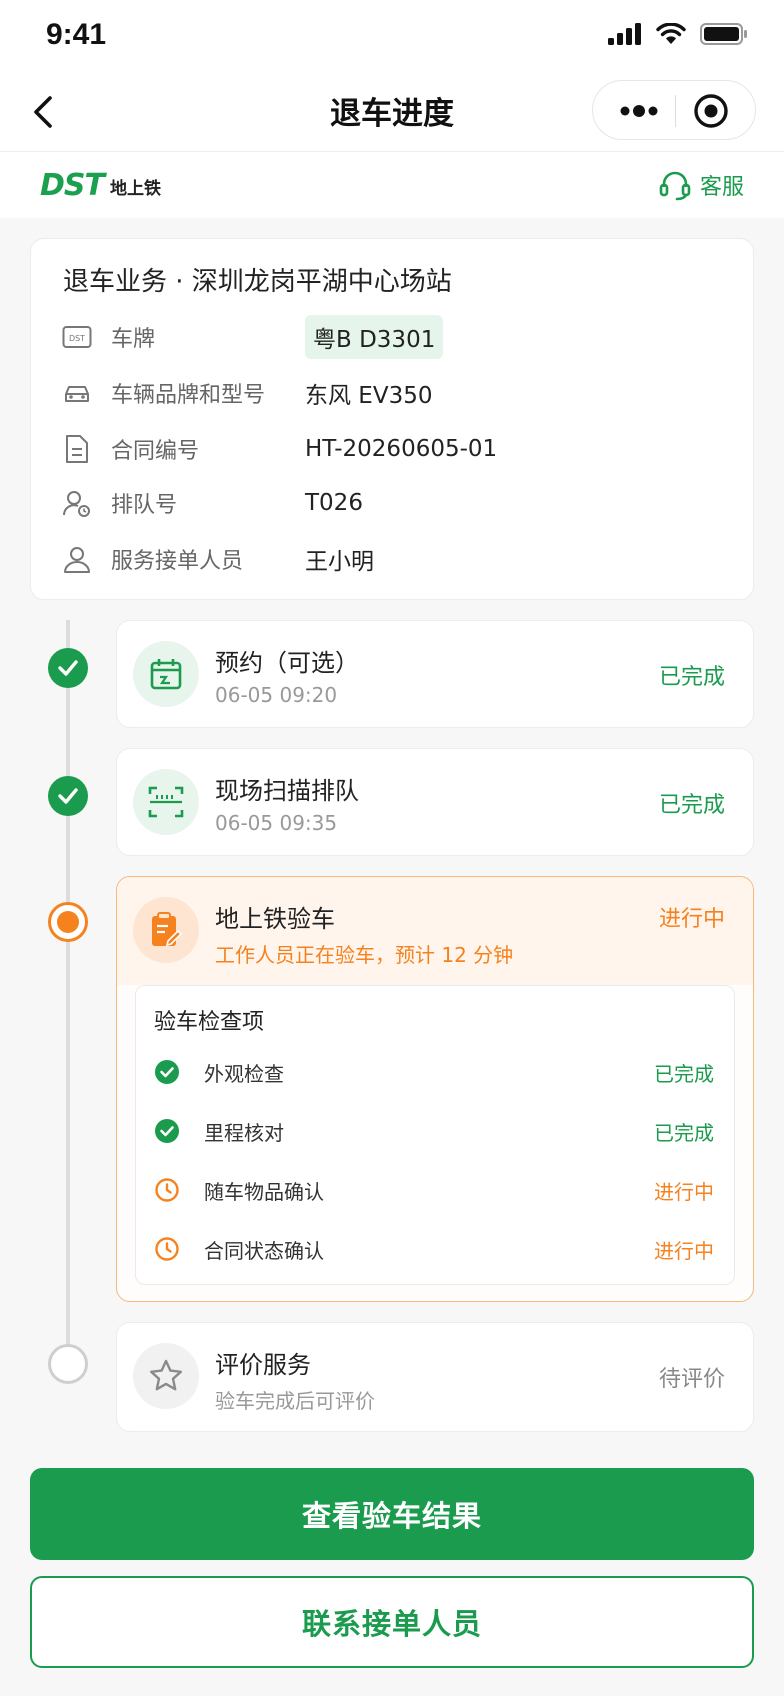 This screenshot has width=784, height=1696. What do you see at coordinates (263, 1365) in the screenshot?
I see `step-title: 评价服务` at bounding box center [263, 1365].